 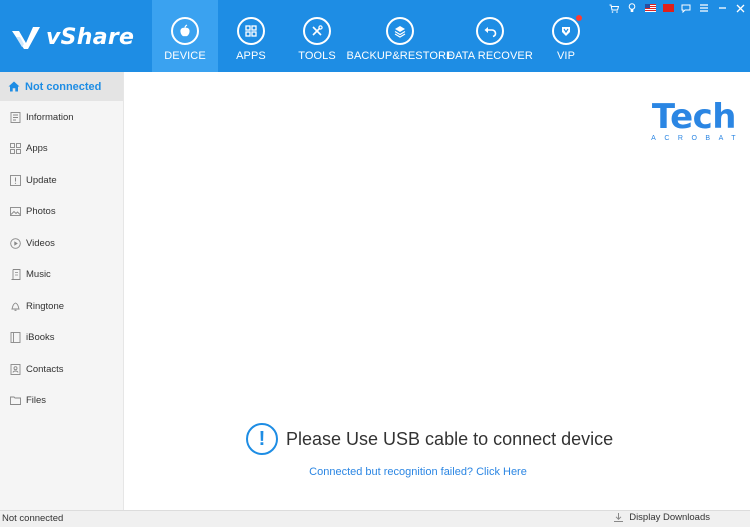 I want to click on tab-tools: TOOLS, so click(x=317, y=36).